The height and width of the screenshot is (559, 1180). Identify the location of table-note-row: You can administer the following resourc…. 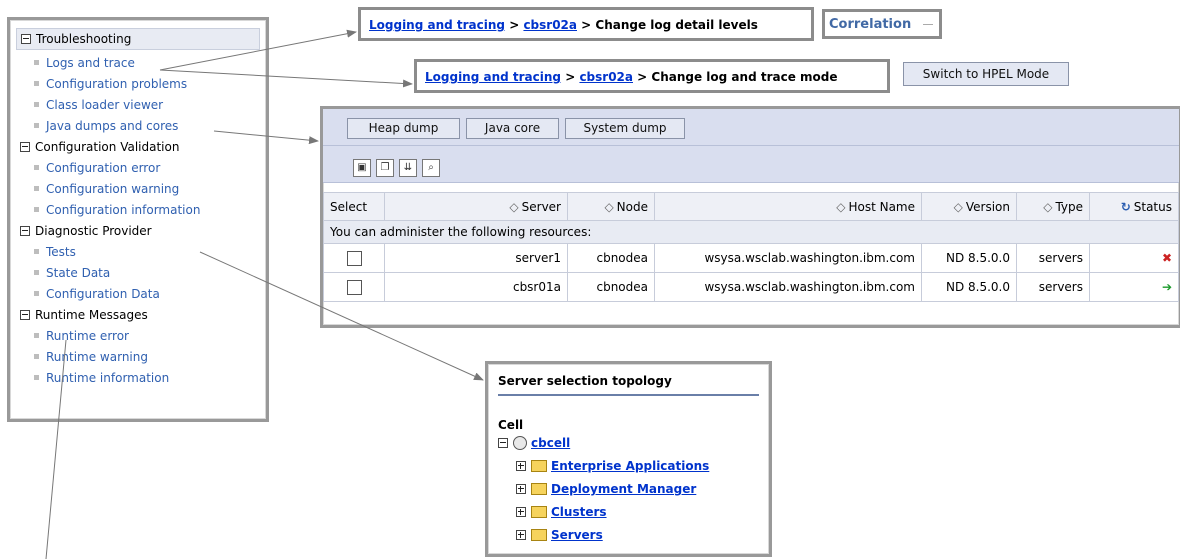
(751, 232).